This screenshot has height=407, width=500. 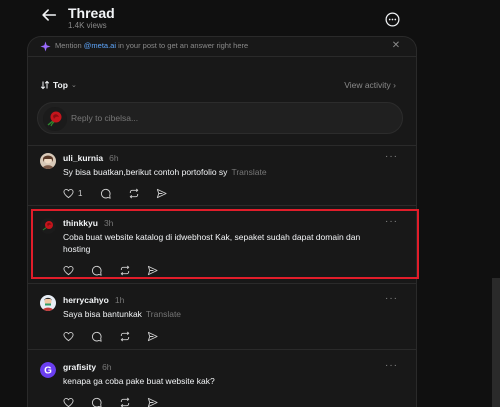 What do you see at coordinates (122, 314) in the screenshot?
I see `post-text: Saya bisa bantunkak Translate` at bounding box center [122, 314].